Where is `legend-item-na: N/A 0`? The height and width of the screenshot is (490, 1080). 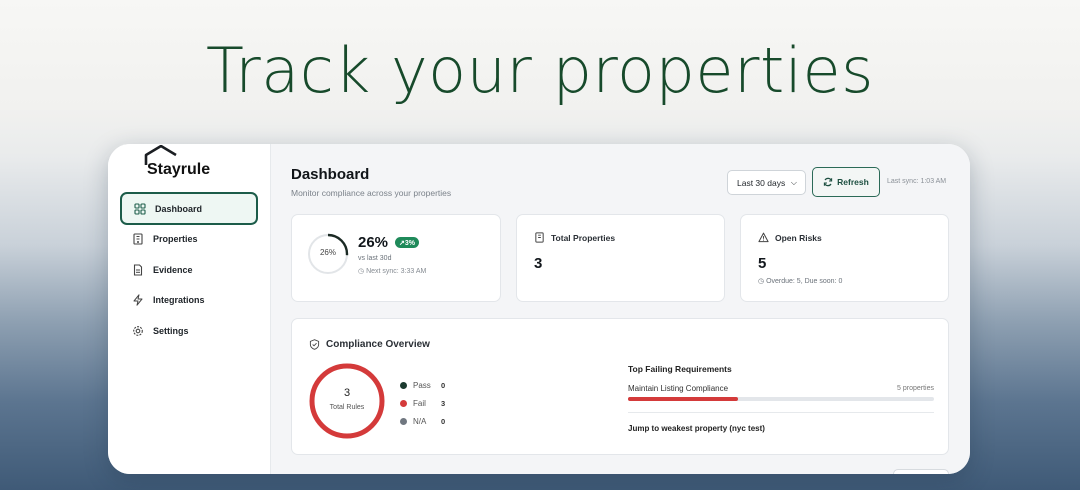 legend-item-na: N/A 0 is located at coordinates (422, 421).